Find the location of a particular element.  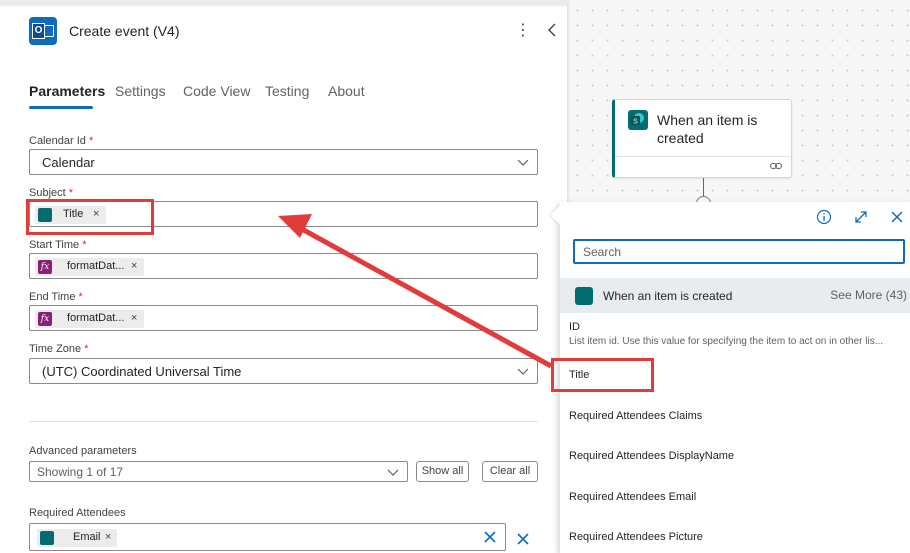

search-input: Search is located at coordinates (739, 251).